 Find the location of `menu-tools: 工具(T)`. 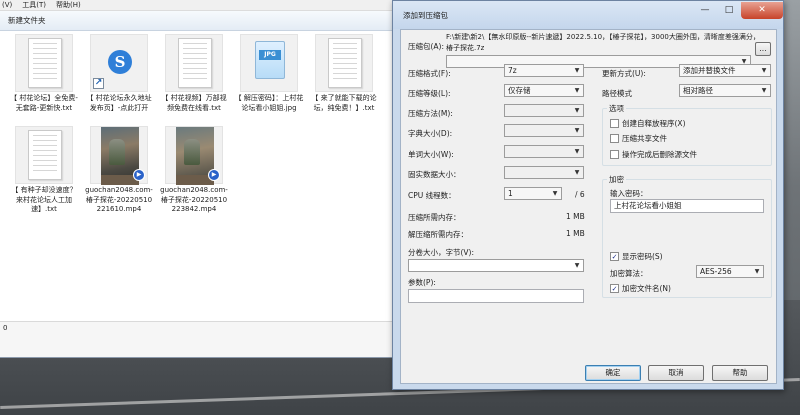

menu-tools: 工具(T) is located at coordinates (34, 5).